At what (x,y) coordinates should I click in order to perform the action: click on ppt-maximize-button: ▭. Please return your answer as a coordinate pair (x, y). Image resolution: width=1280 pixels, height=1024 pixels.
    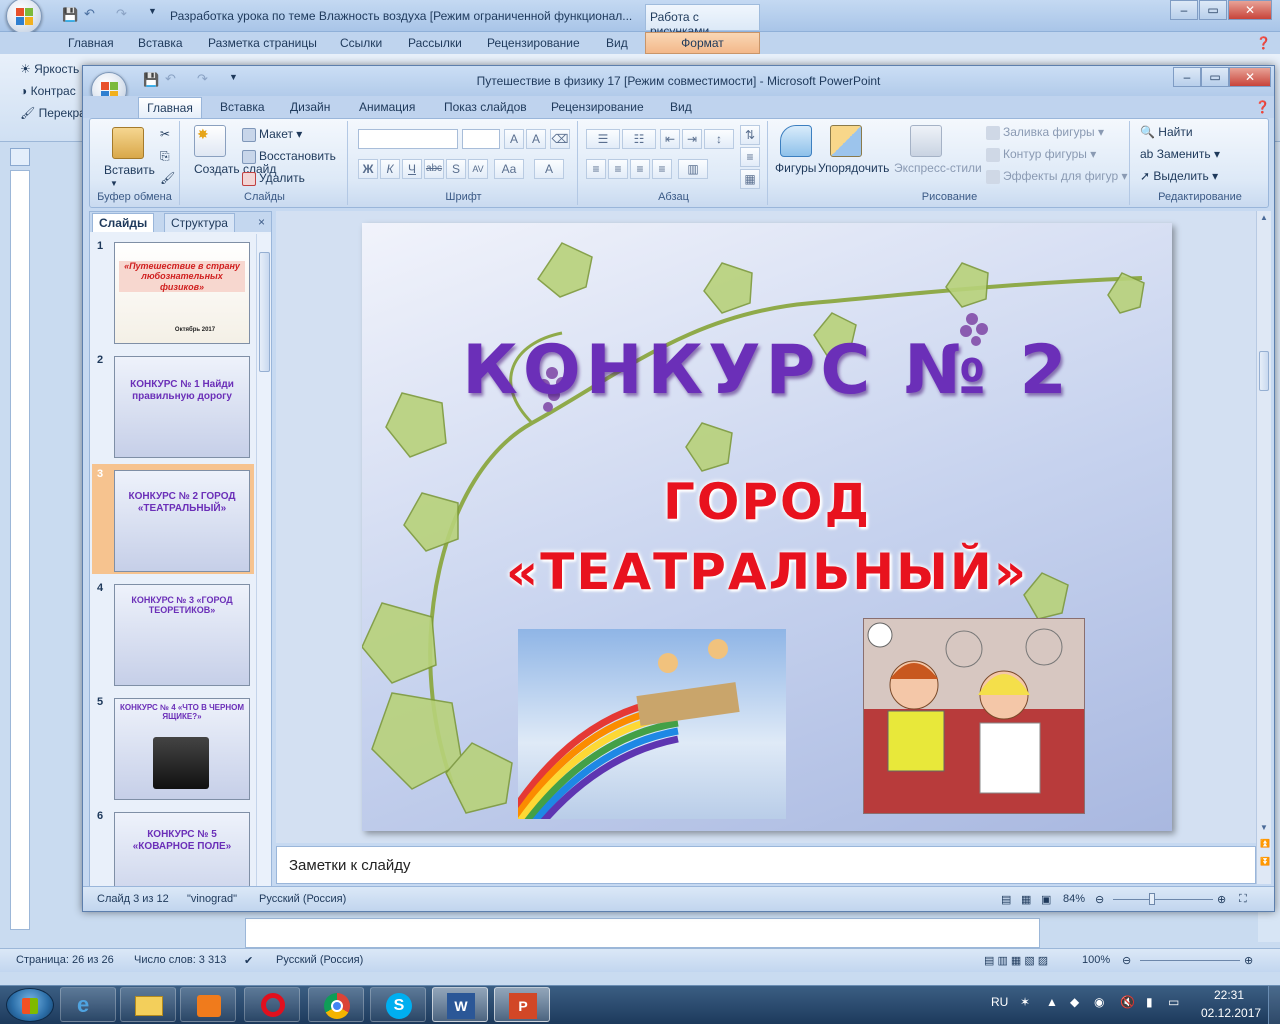
    Looking at the image, I should click on (1215, 77).